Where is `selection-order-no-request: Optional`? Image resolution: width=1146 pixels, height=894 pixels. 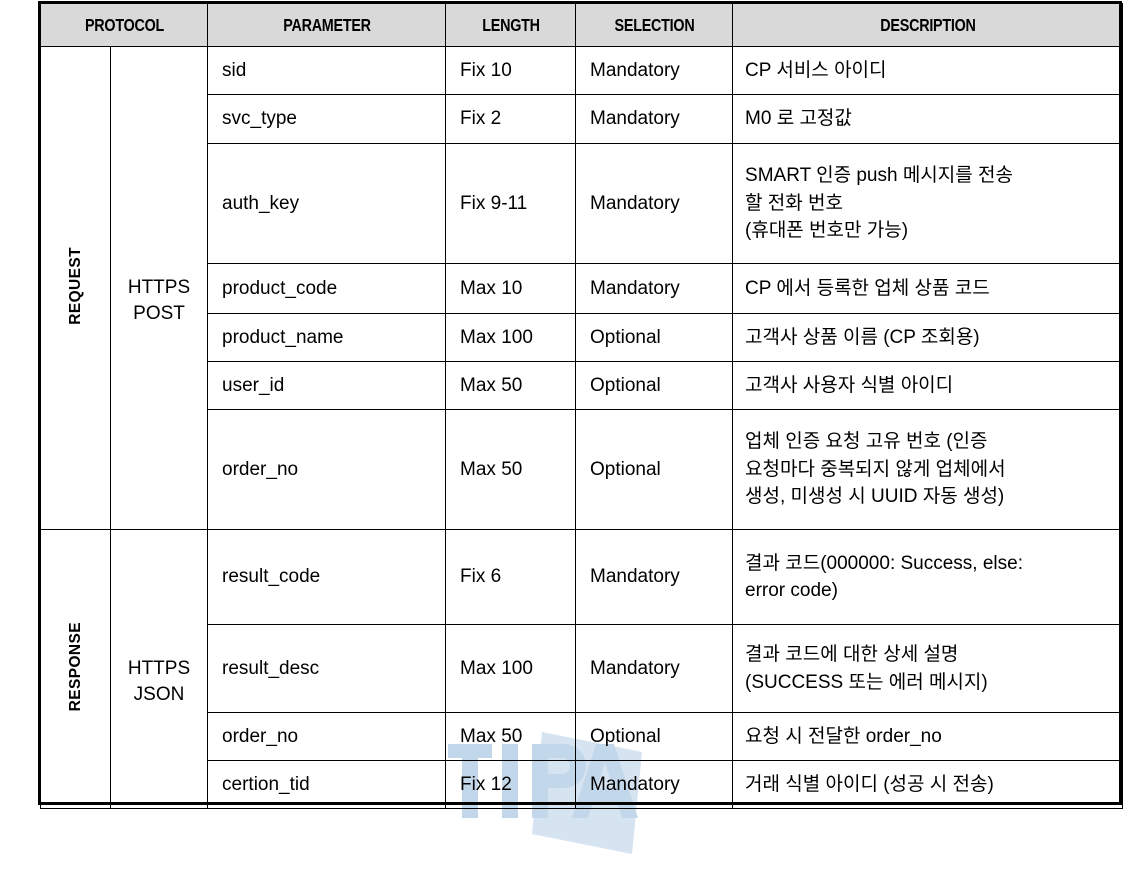 selection-order-no-request: Optional is located at coordinates (654, 469).